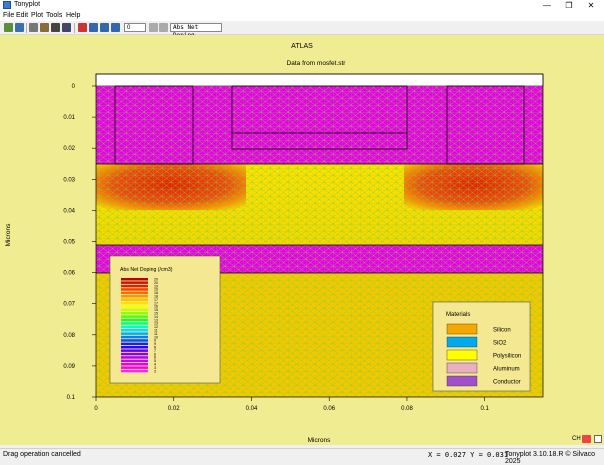  Describe the element at coordinates (329, 409) in the screenshot. I see `x-tick-label: 0.06` at that location.